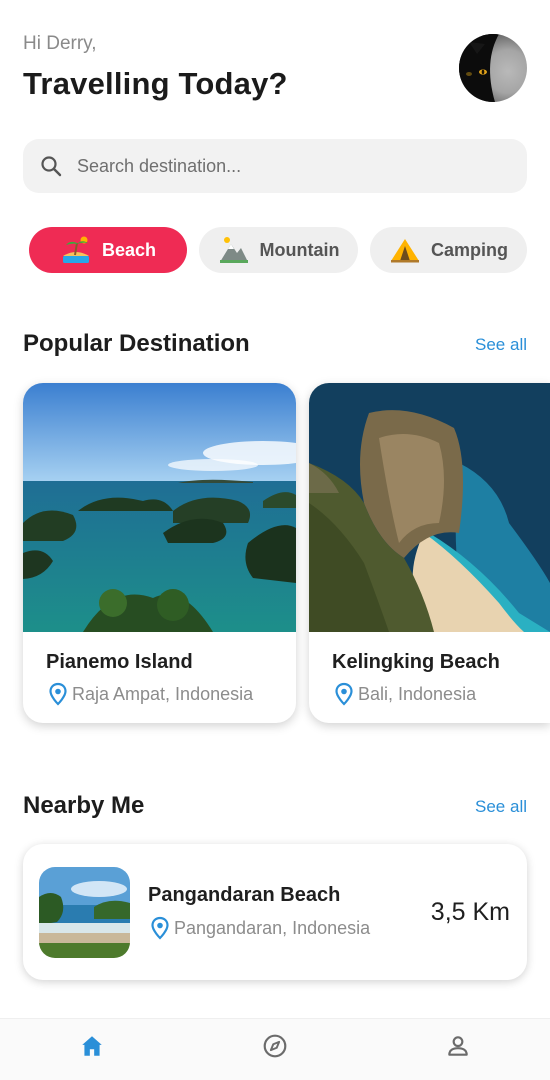 Image resolution: width=550 pixels, height=1080 pixels. What do you see at coordinates (76, 250) in the screenshot?
I see `beach-icon` at bounding box center [76, 250].